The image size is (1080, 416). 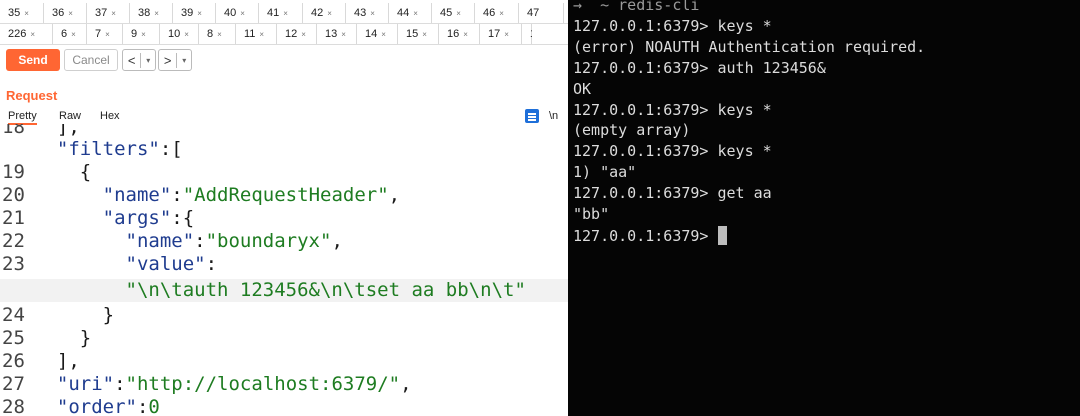 I want to click on code-text: "value":, so click(x=171, y=264).